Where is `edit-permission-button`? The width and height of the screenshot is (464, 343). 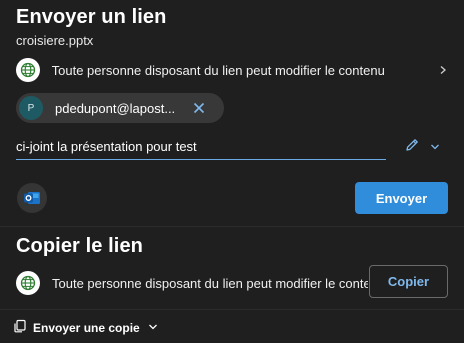
edit-permission-button is located at coordinates (422, 147).